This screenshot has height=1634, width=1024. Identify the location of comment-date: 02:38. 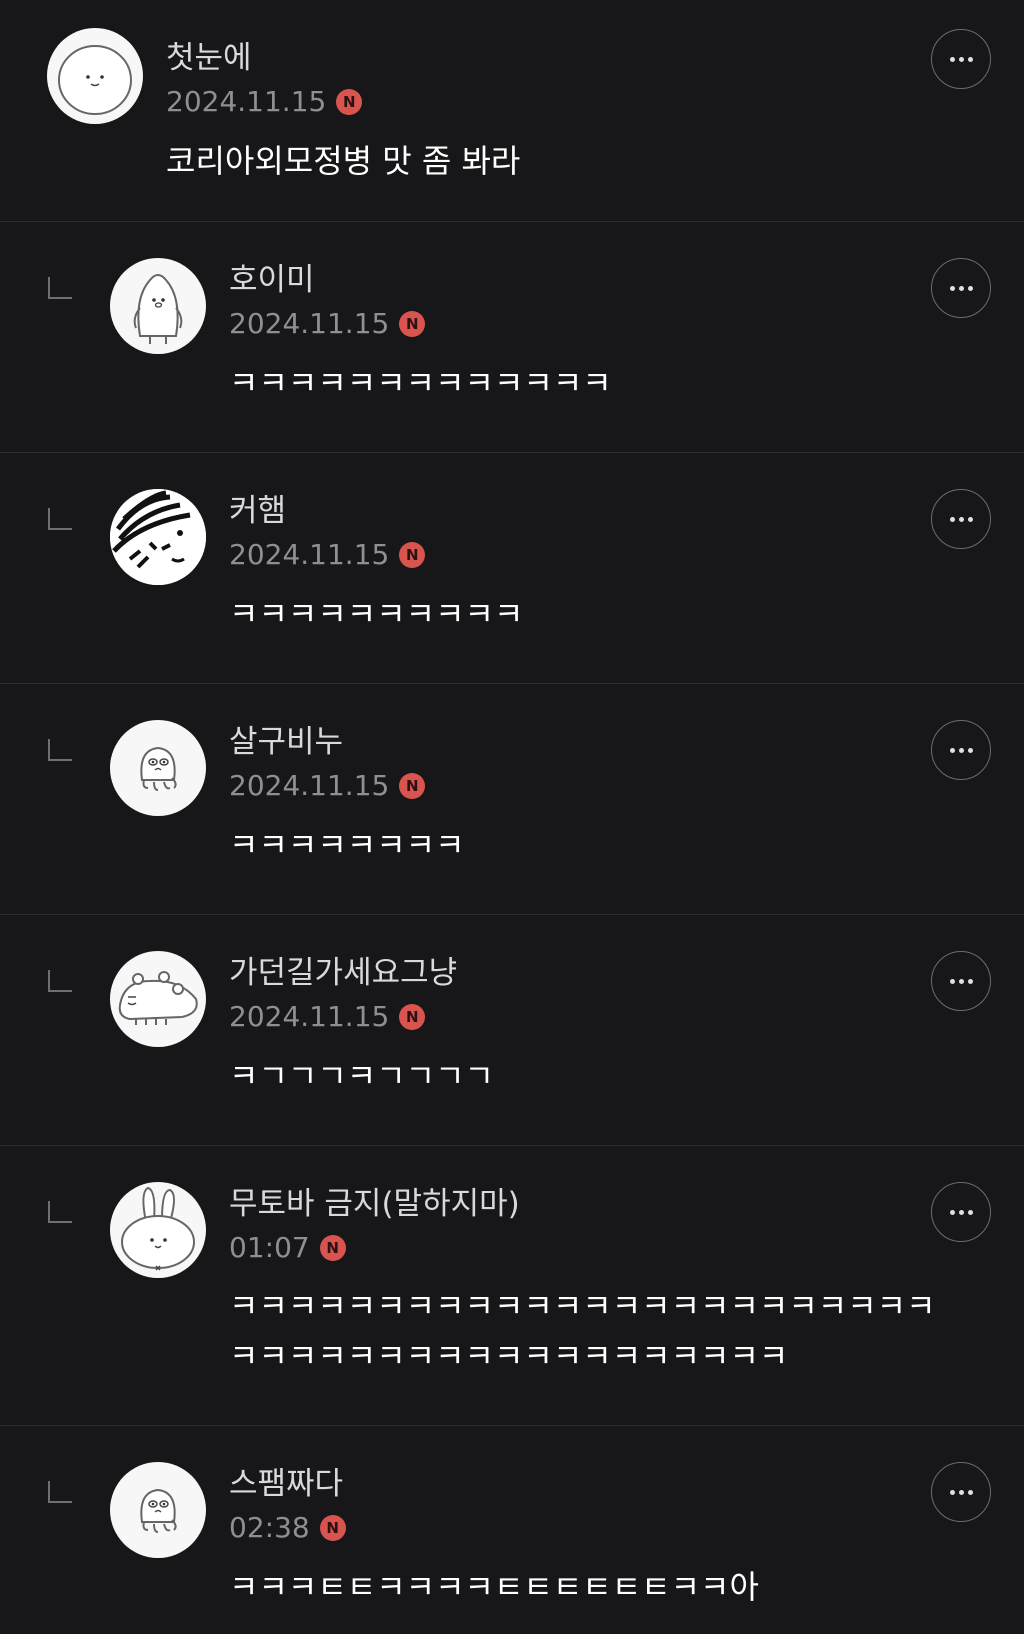
(269, 1527).